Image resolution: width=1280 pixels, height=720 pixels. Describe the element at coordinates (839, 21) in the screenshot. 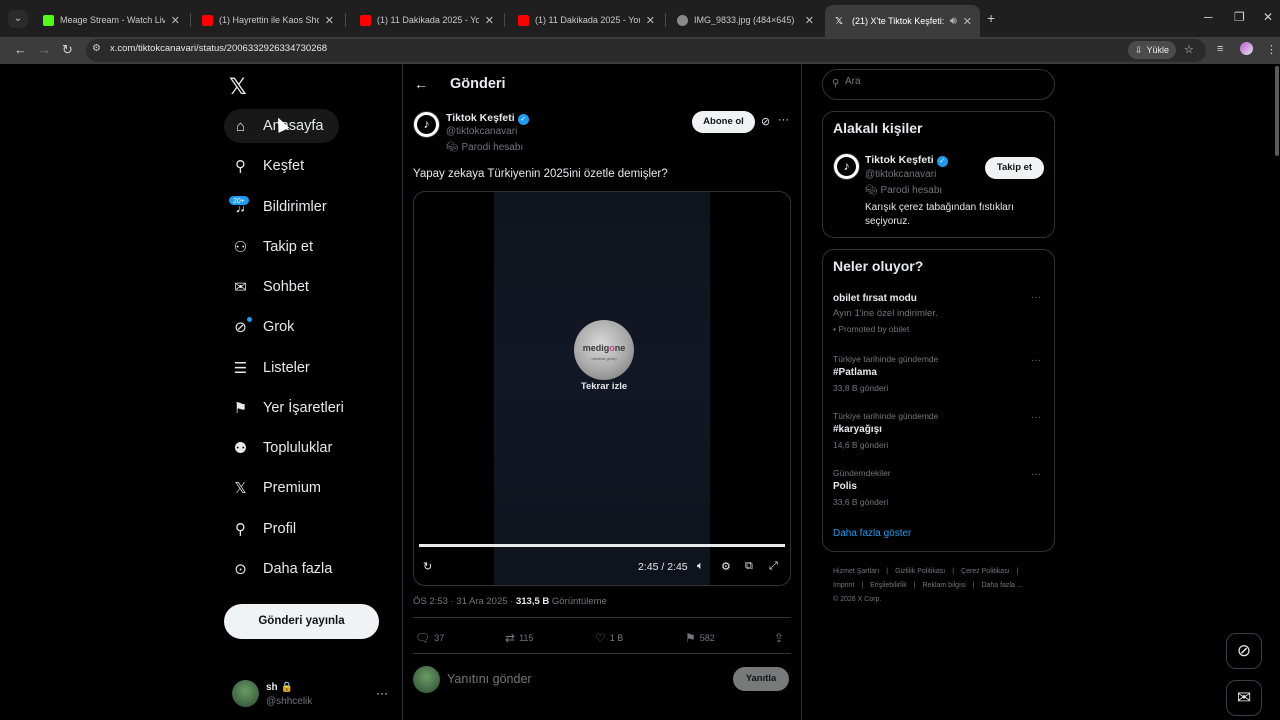

I see `x-favicon-icon: 𝕏` at that location.